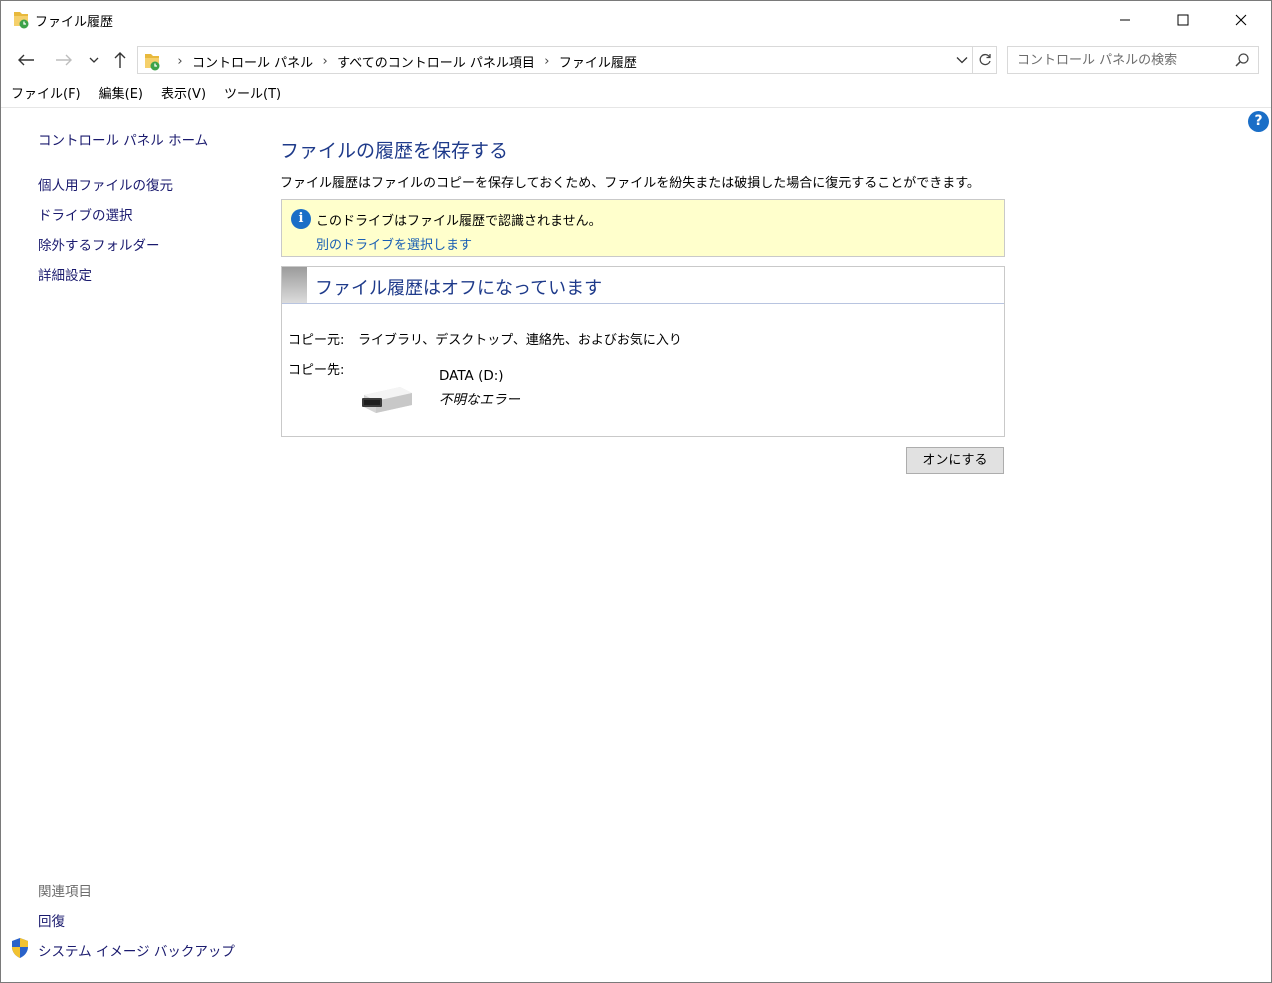 This screenshot has width=1272, height=983. I want to click on status-title: ファイル履歴はオフになっています, so click(459, 288).